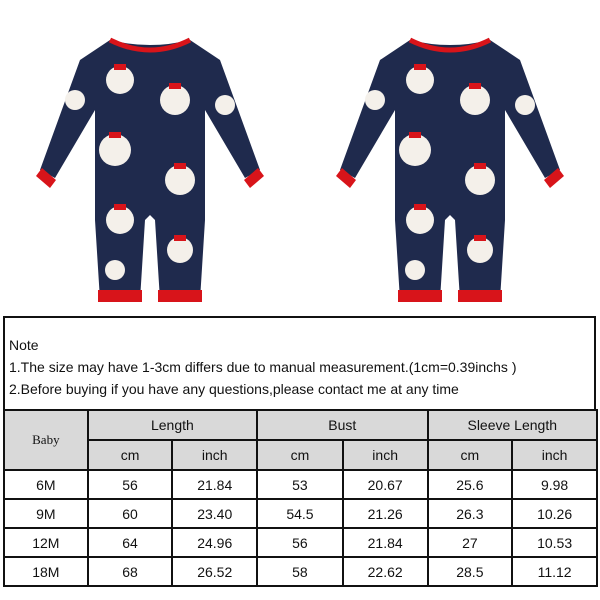  I want to click on sleeve-length-header: Sleeve Length, so click(512, 425).